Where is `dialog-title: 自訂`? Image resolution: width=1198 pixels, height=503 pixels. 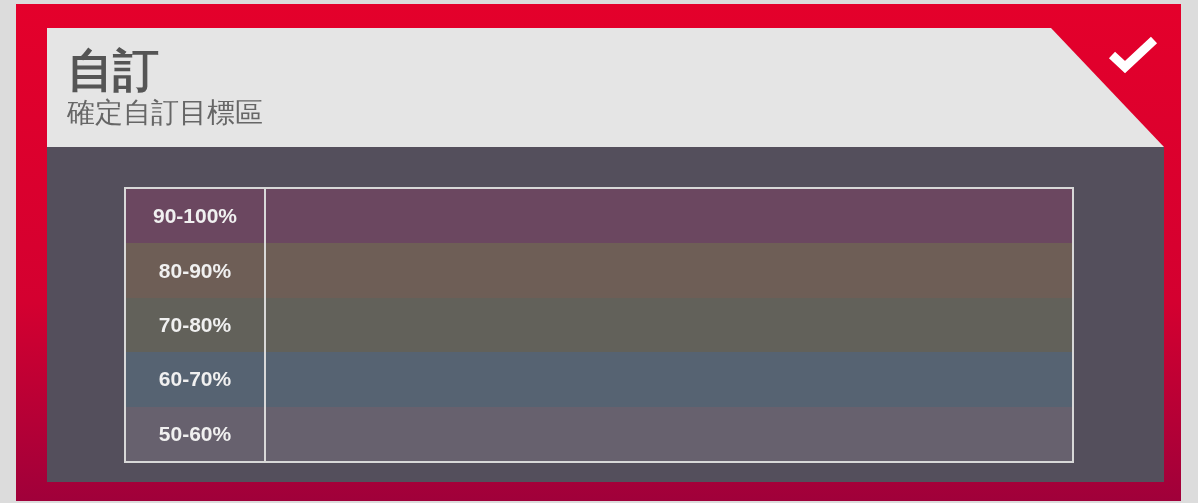 dialog-title: 自訂 is located at coordinates (113, 70).